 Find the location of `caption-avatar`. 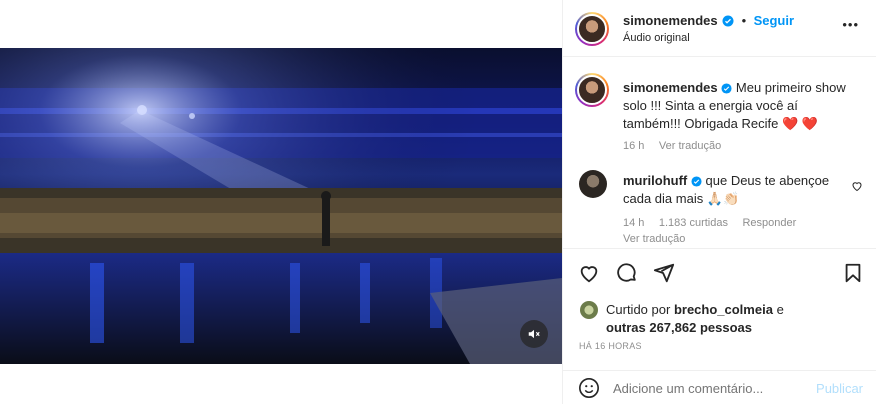

caption-avatar is located at coordinates (592, 90).